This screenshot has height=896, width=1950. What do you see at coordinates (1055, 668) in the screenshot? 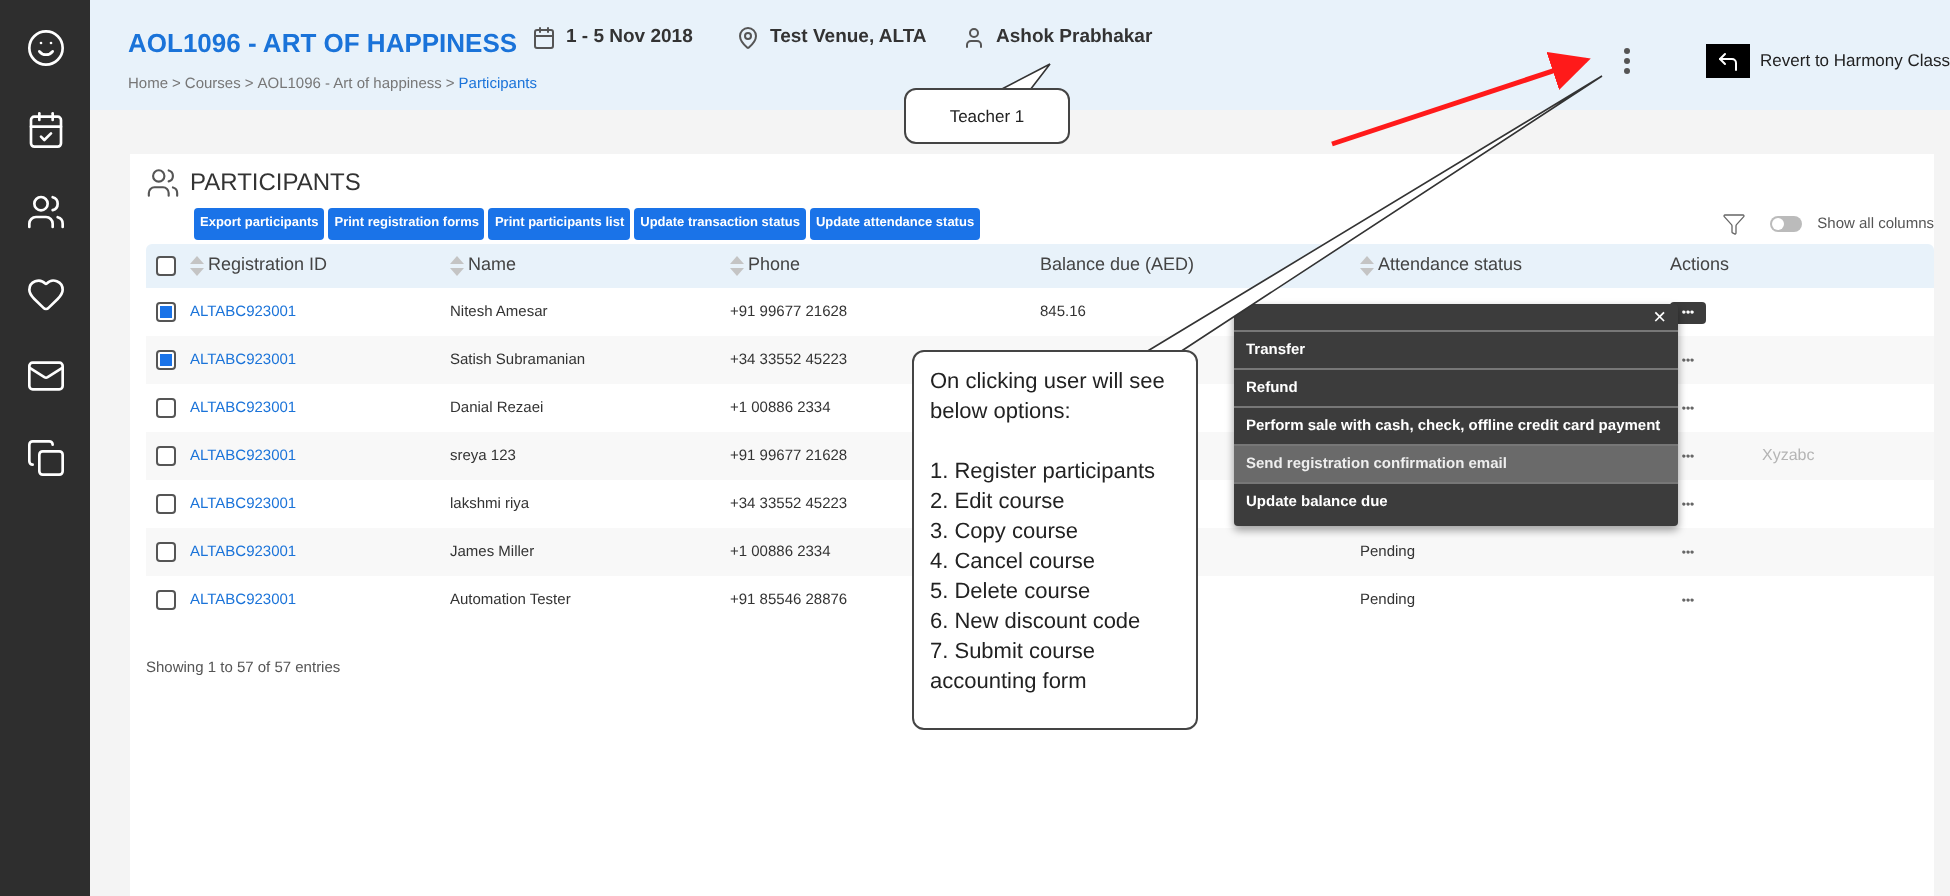
I see `callout-option: 7. Submit course accounting form` at bounding box center [1055, 668].